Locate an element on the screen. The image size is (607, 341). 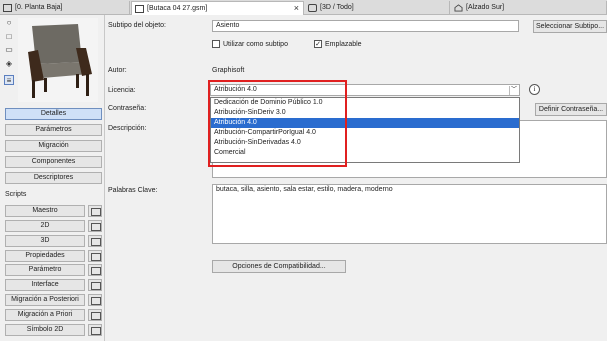
floor-plan-icon is located at coordinates (7, 7).